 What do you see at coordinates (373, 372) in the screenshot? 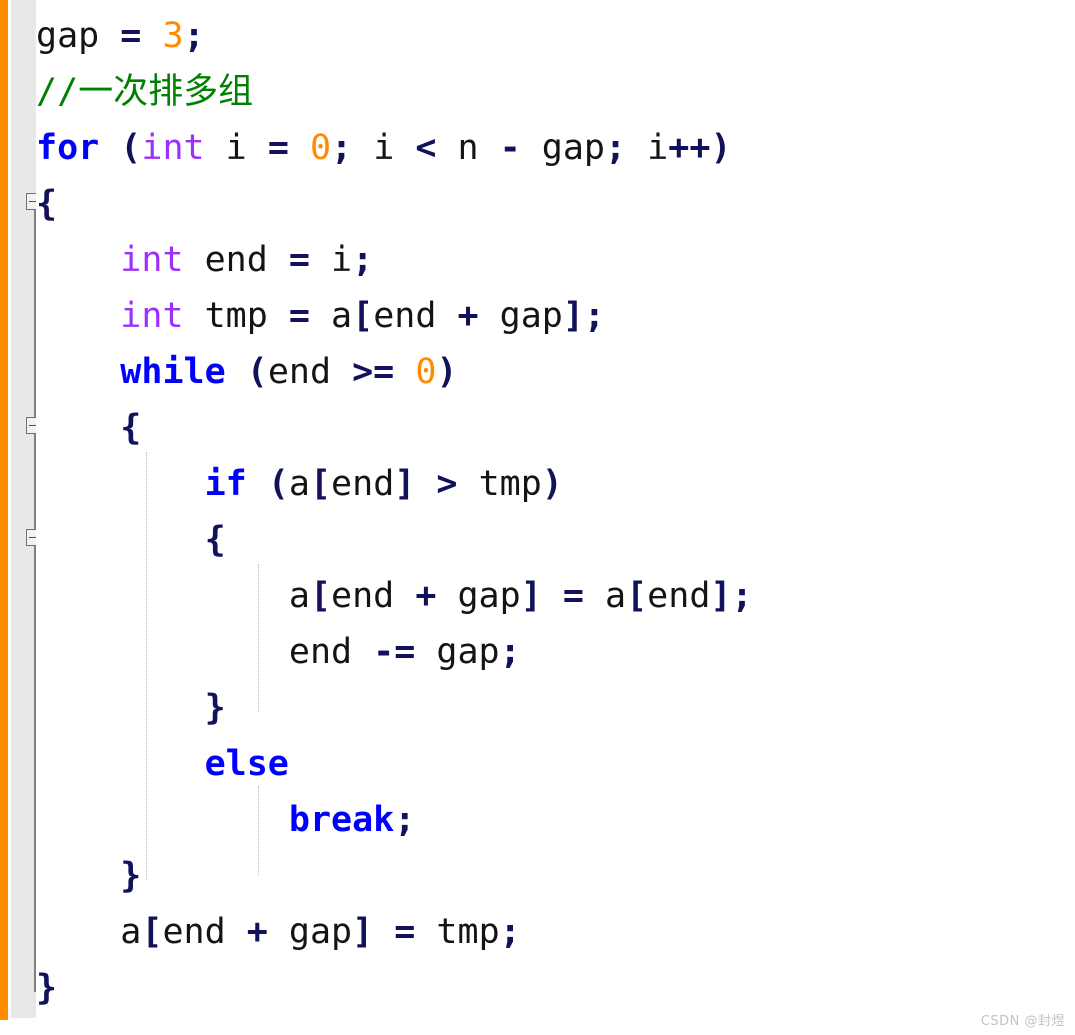
I see `code-token: >=` at bounding box center [373, 372].